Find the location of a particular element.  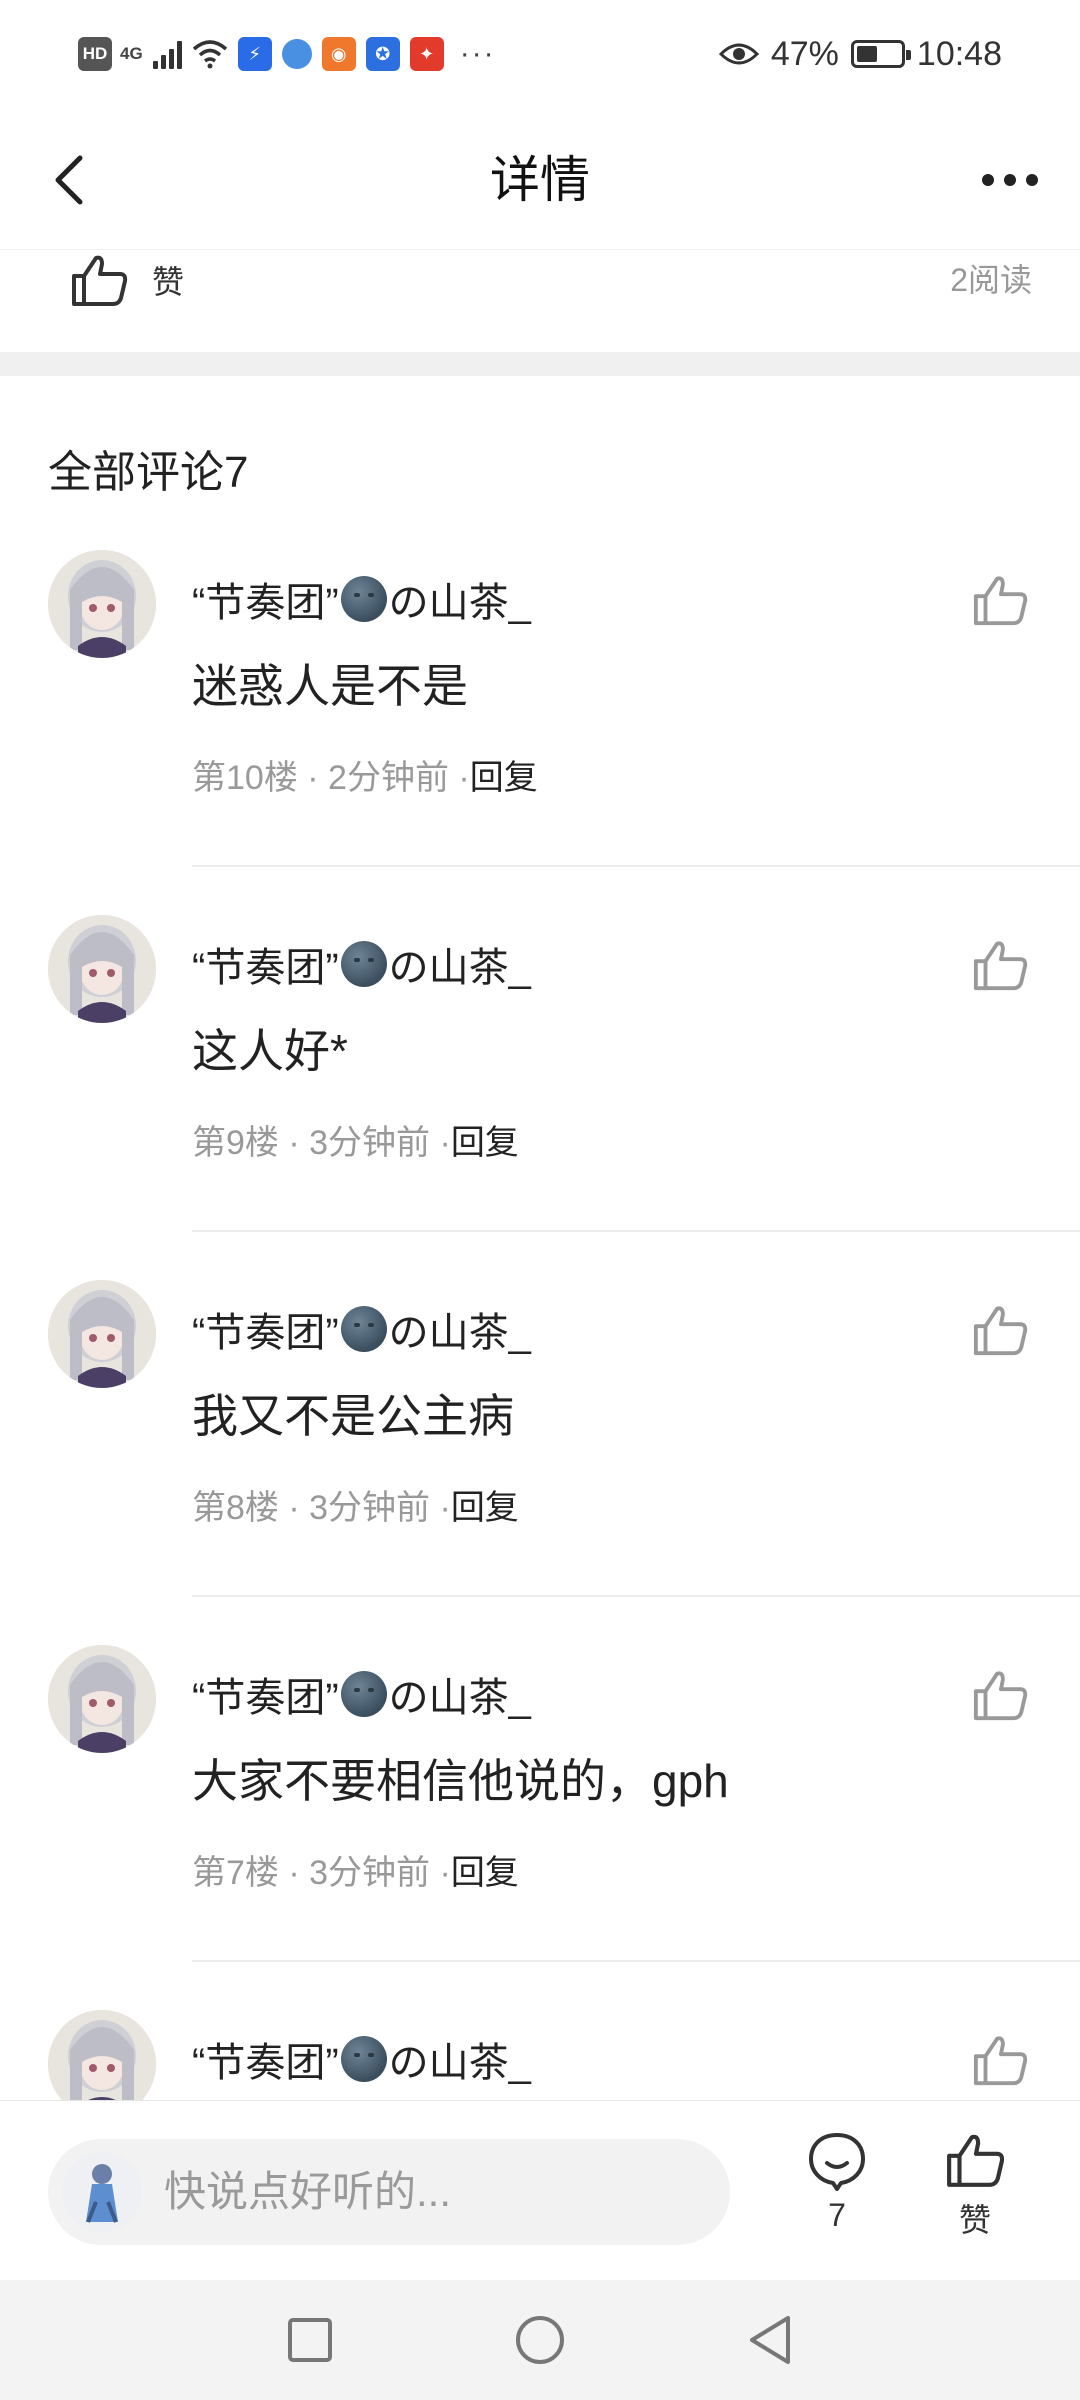

comment-text: 迷惑人是不是 is located at coordinates (330, 686).